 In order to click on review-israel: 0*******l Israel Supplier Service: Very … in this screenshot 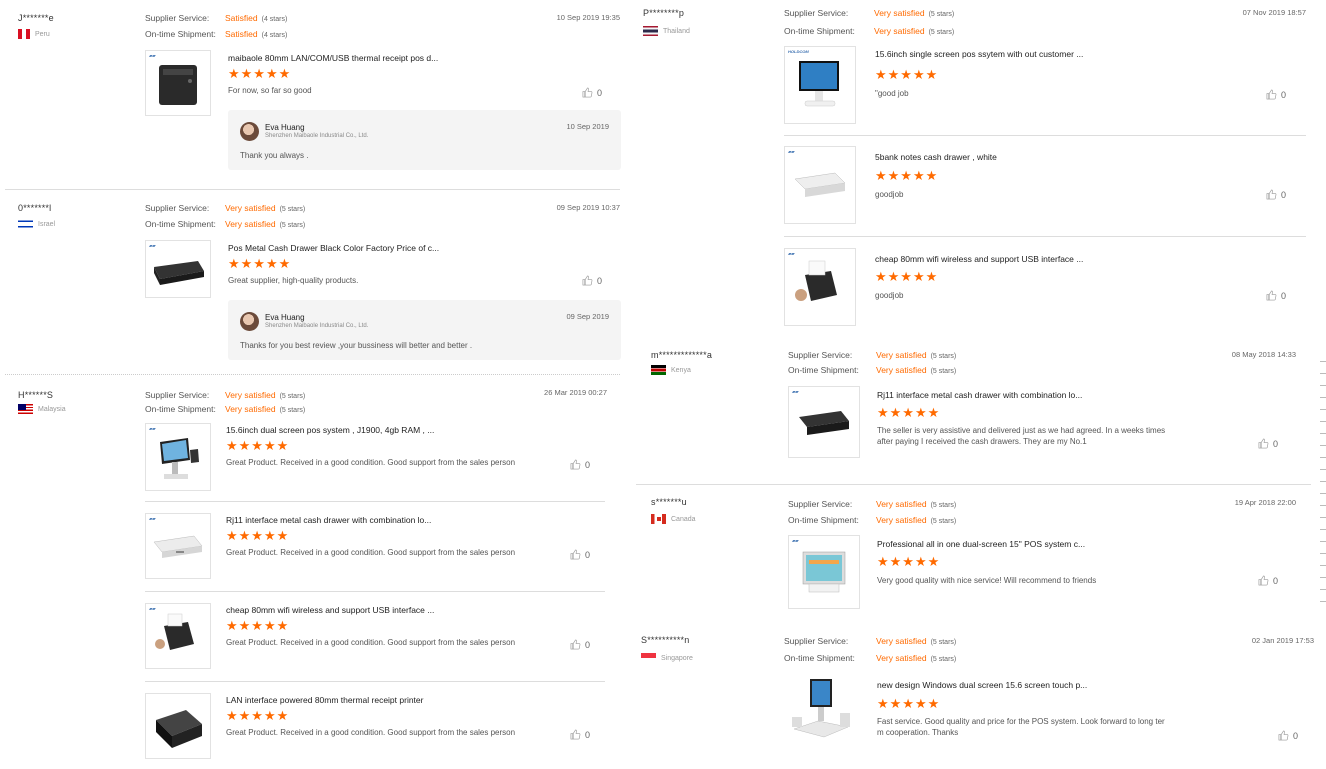, I will do `click(312, 282)`.